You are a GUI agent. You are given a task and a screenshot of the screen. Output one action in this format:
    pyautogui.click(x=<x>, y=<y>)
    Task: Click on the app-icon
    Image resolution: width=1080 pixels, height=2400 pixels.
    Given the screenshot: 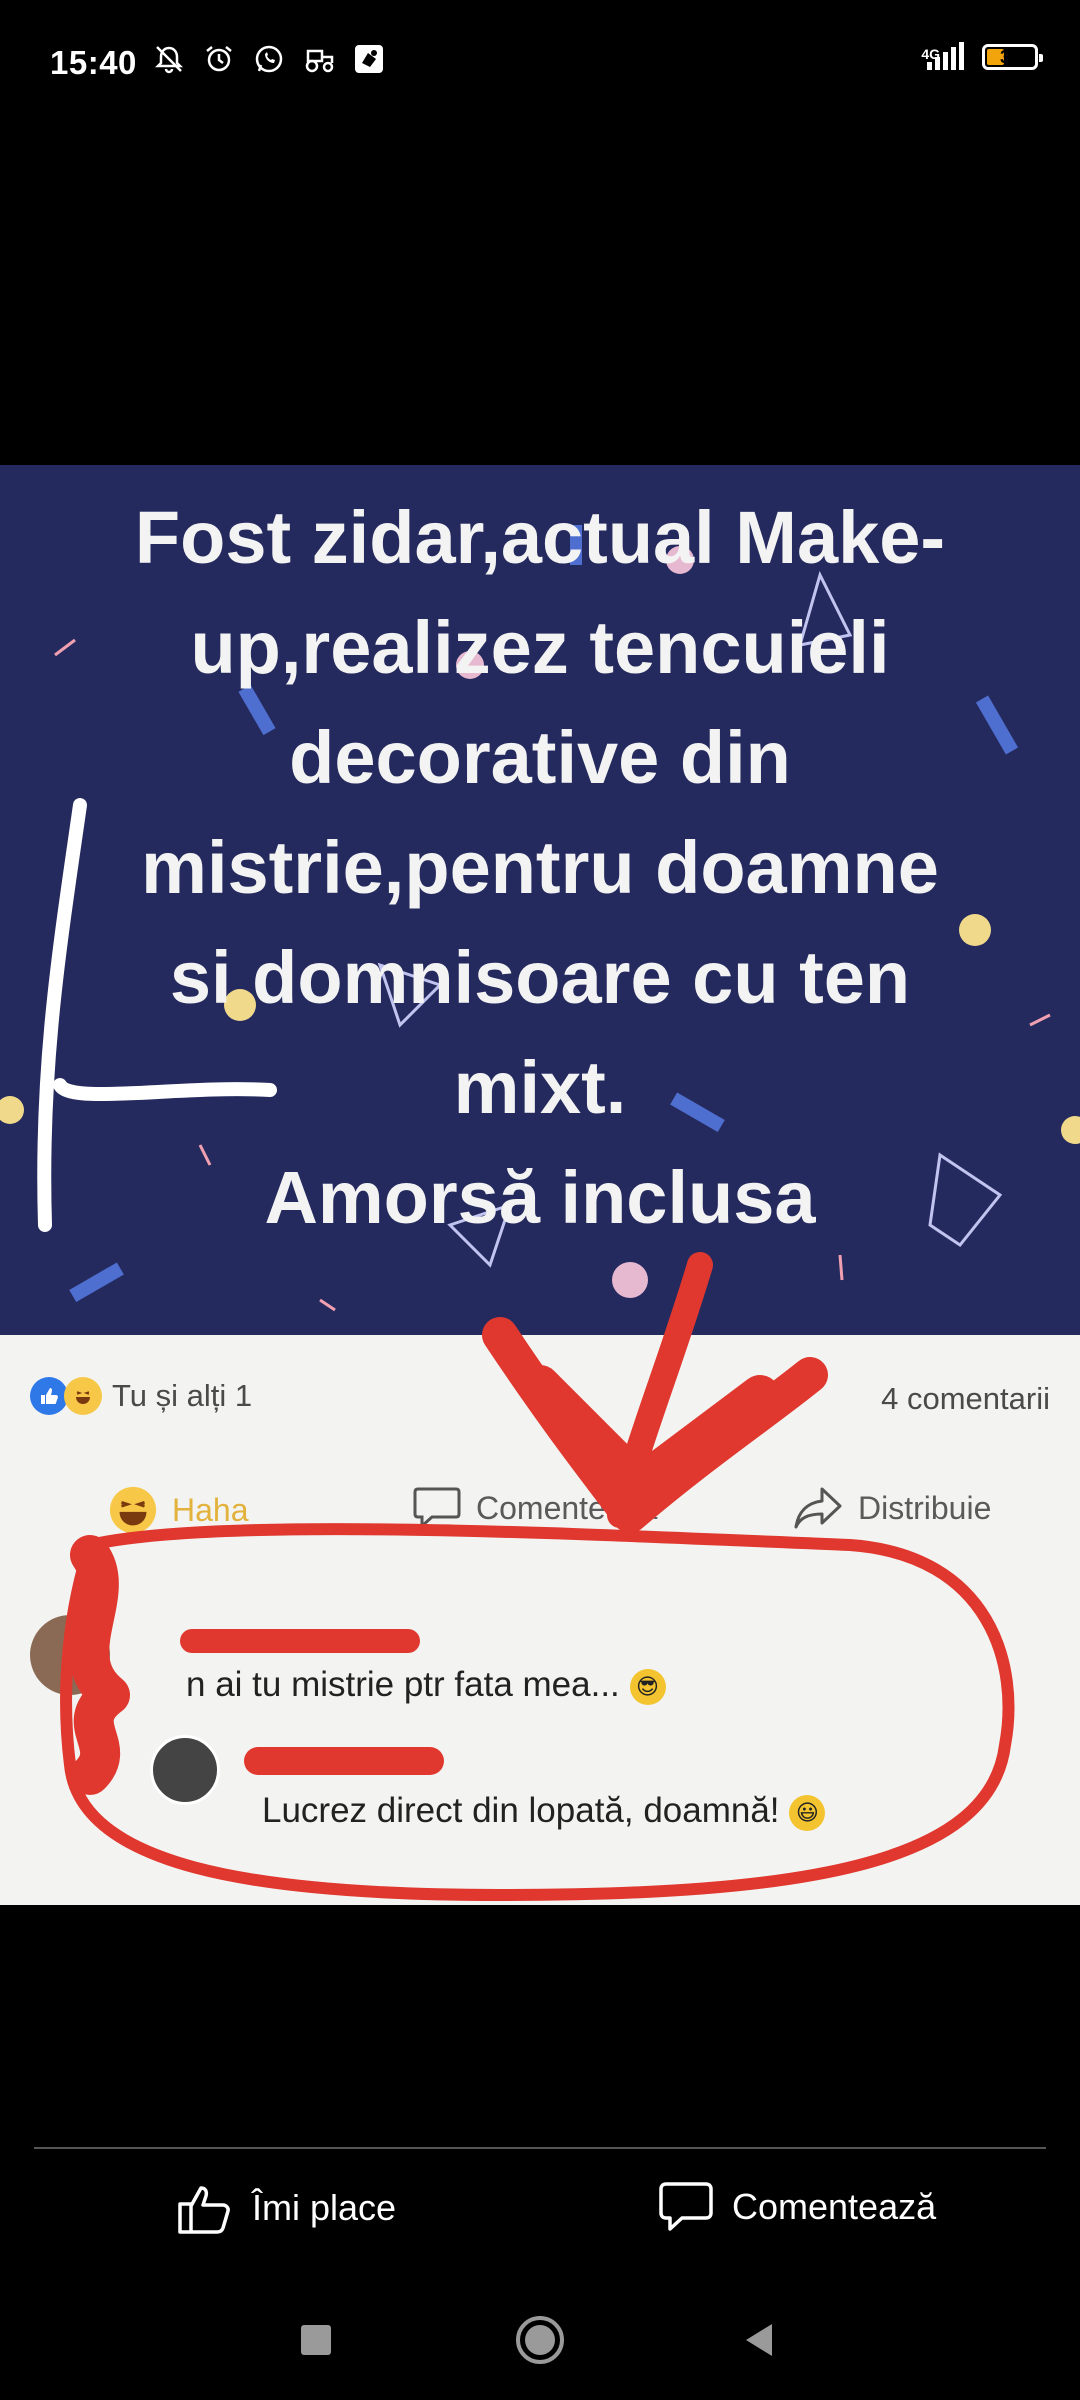 What is the action you would take?
    pyautogui.click(x=369, y=59)
    